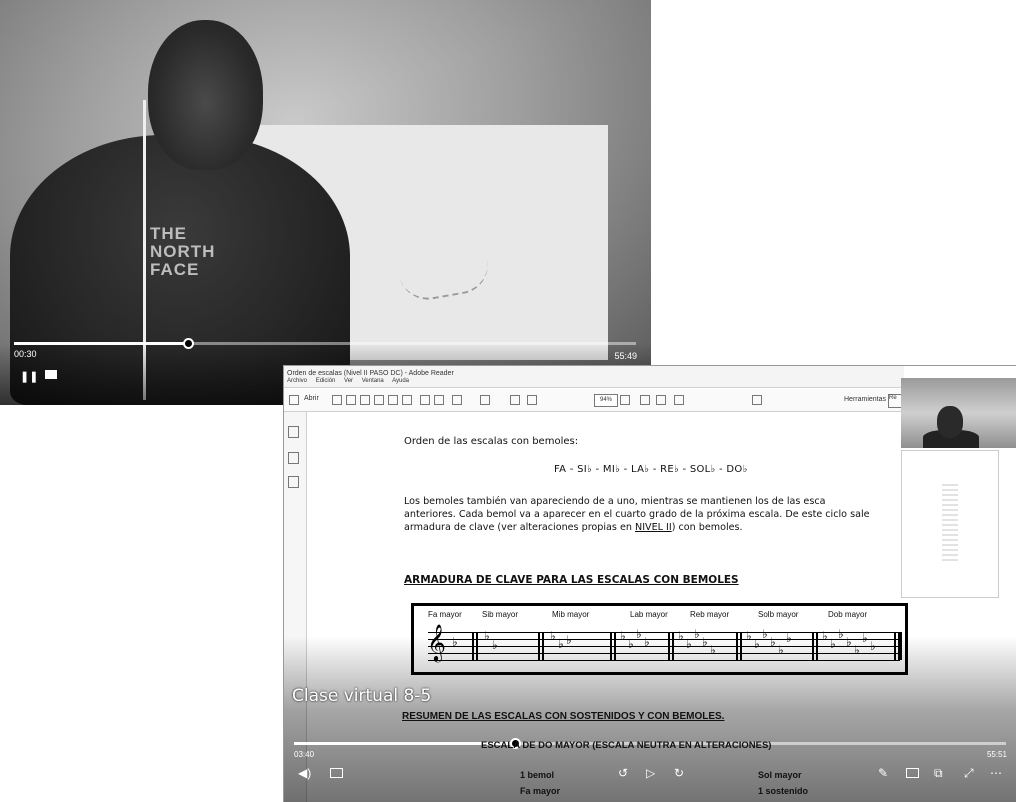 Image resolution: width=1016 pixels, height=802 pixels. Describe the element at coordinates (540, 791) in the screenshot. I see `doc-col1-line2: Fa mayor` at that location.